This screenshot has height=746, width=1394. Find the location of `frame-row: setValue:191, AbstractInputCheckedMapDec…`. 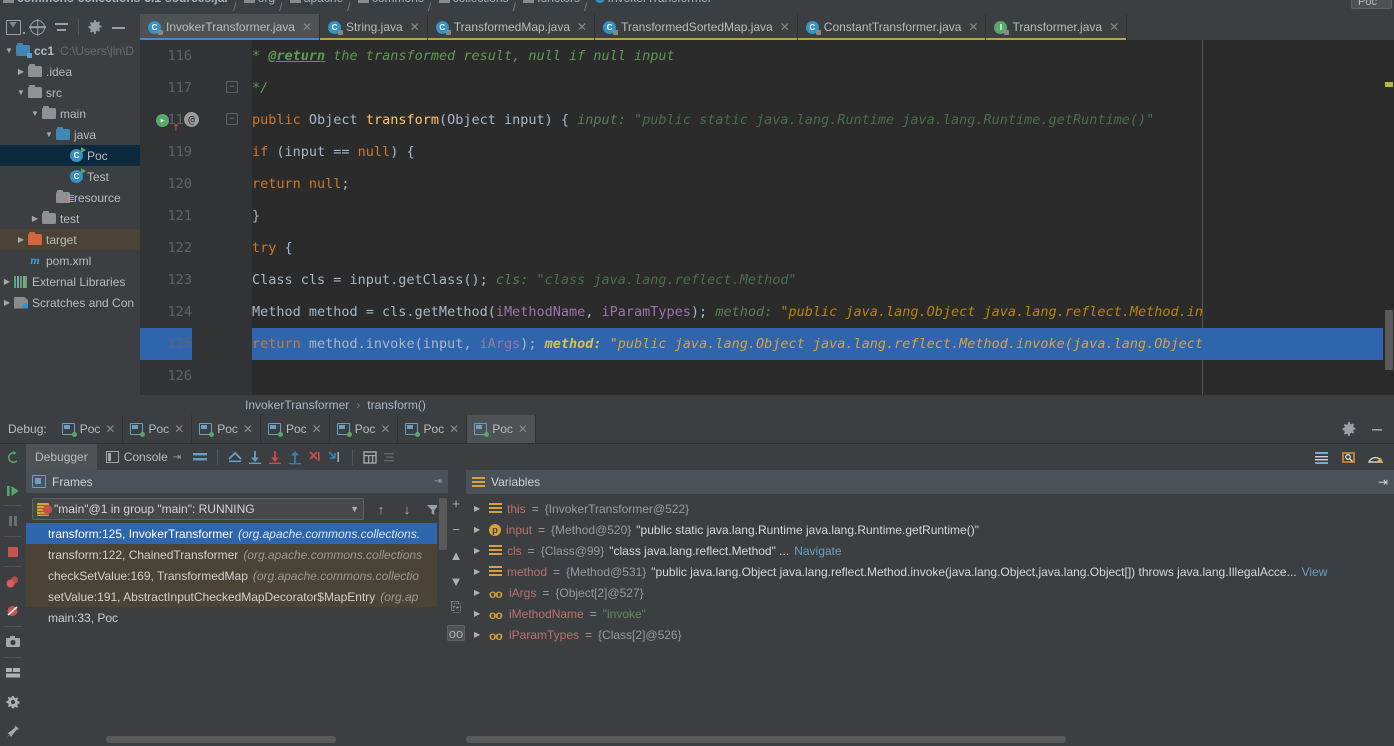

frame-row: setValue:191, AbstractInputCheckedMapDec… is located at coordinates (237, 596).